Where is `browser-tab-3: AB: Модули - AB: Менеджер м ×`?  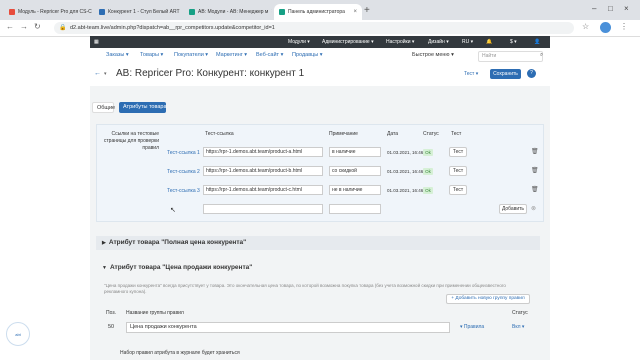
browser-tab-3: AB: Модули - AB: Менеджер м × is located at coordinates (228, 12).